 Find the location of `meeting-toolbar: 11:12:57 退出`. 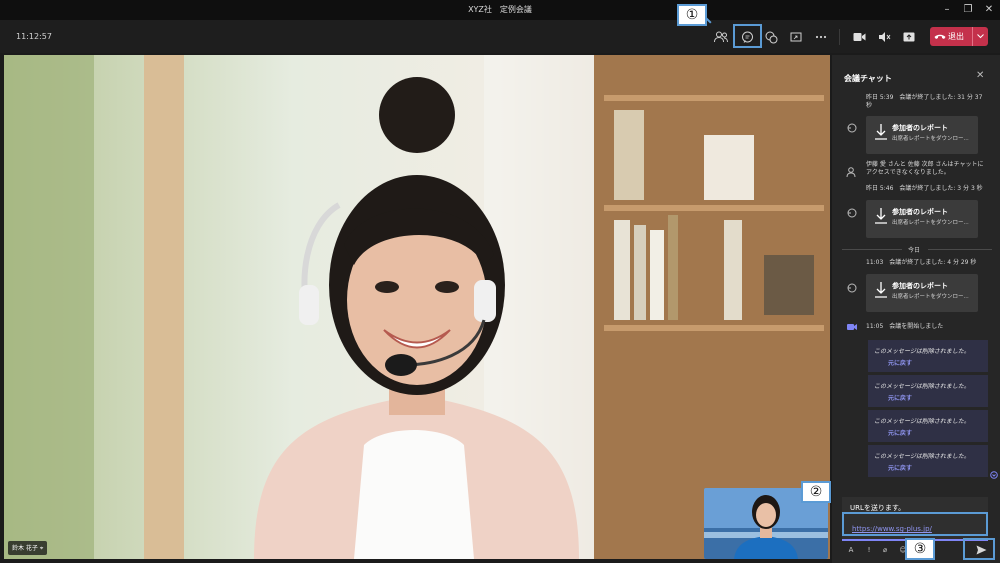

meeting-toolbar: 11:12:57 退出 is located at coordinates (500, 36).